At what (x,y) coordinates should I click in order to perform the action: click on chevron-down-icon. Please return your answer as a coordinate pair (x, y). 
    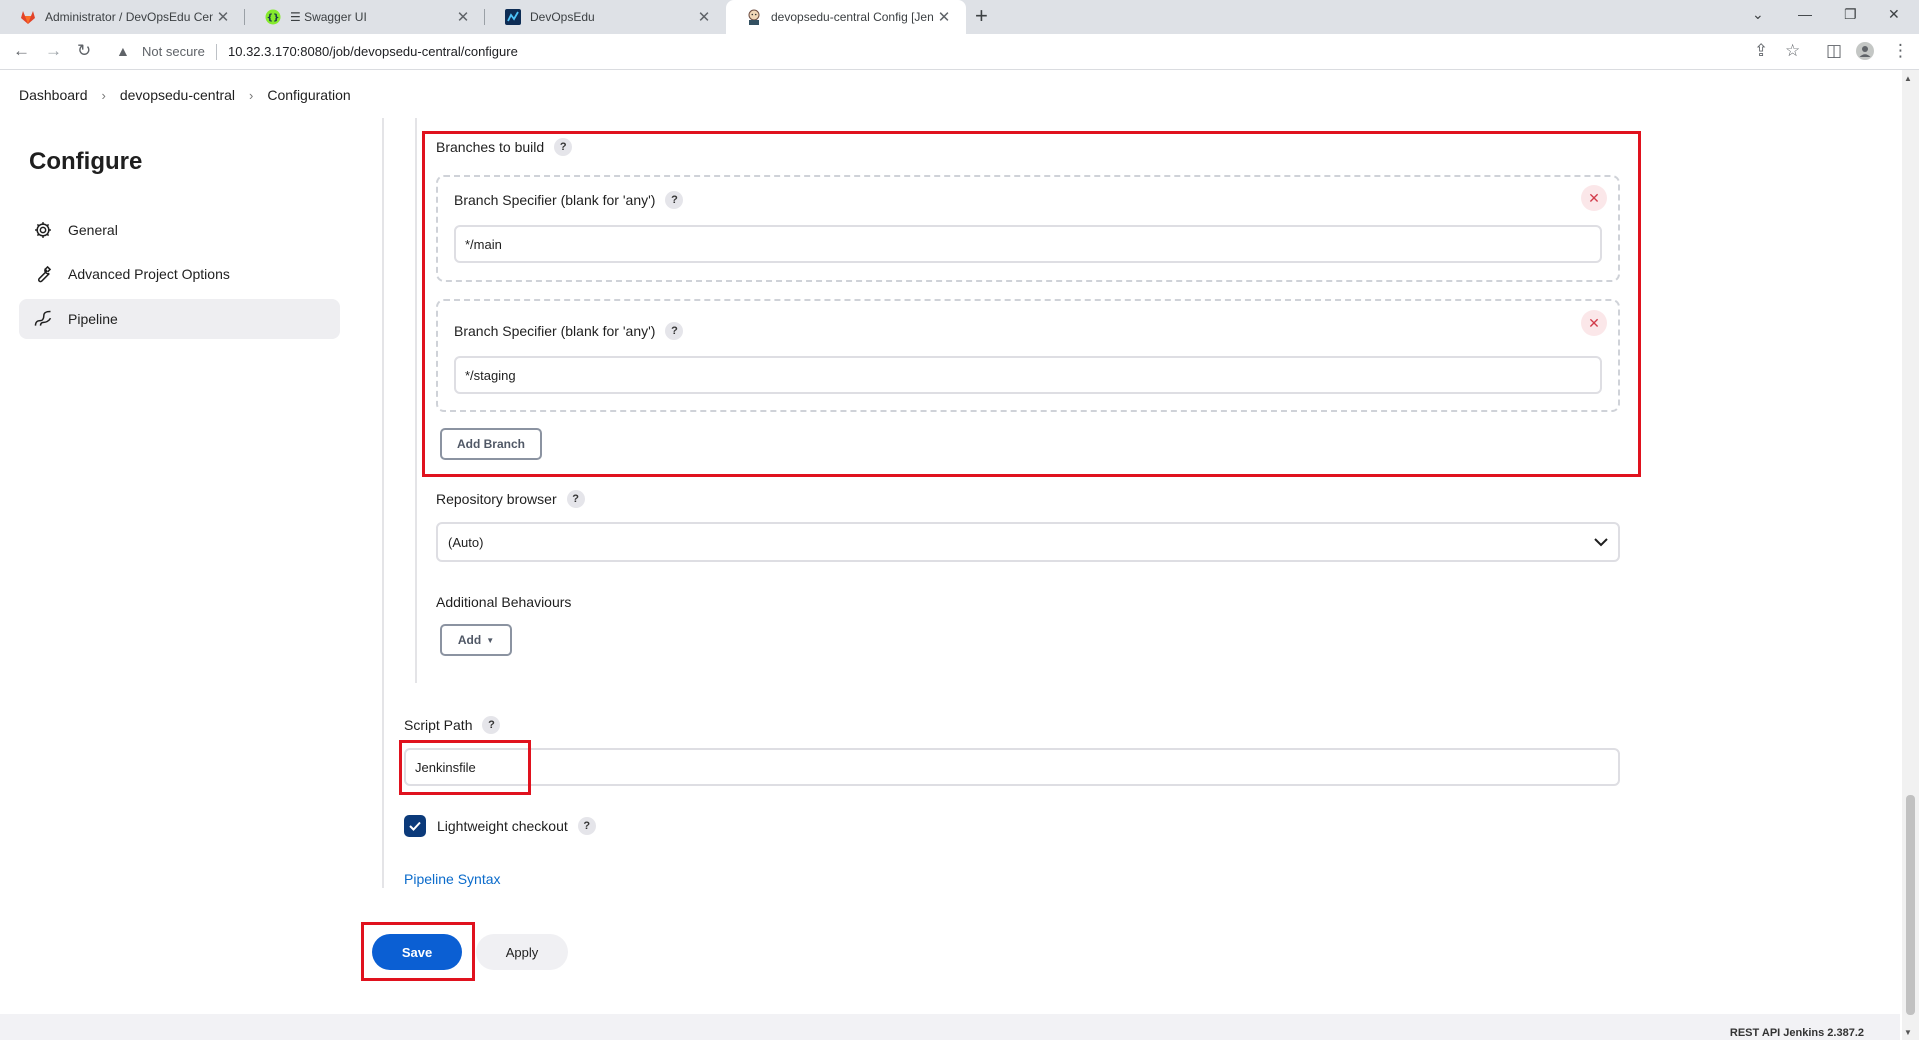
    Looking at the image, I should click on (1601, 542).